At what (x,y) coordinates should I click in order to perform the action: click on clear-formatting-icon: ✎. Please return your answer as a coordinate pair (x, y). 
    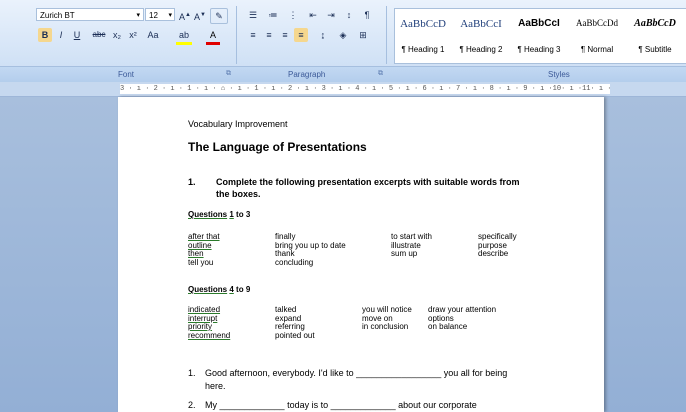
    Looking at the image, I should click on (219, 16).